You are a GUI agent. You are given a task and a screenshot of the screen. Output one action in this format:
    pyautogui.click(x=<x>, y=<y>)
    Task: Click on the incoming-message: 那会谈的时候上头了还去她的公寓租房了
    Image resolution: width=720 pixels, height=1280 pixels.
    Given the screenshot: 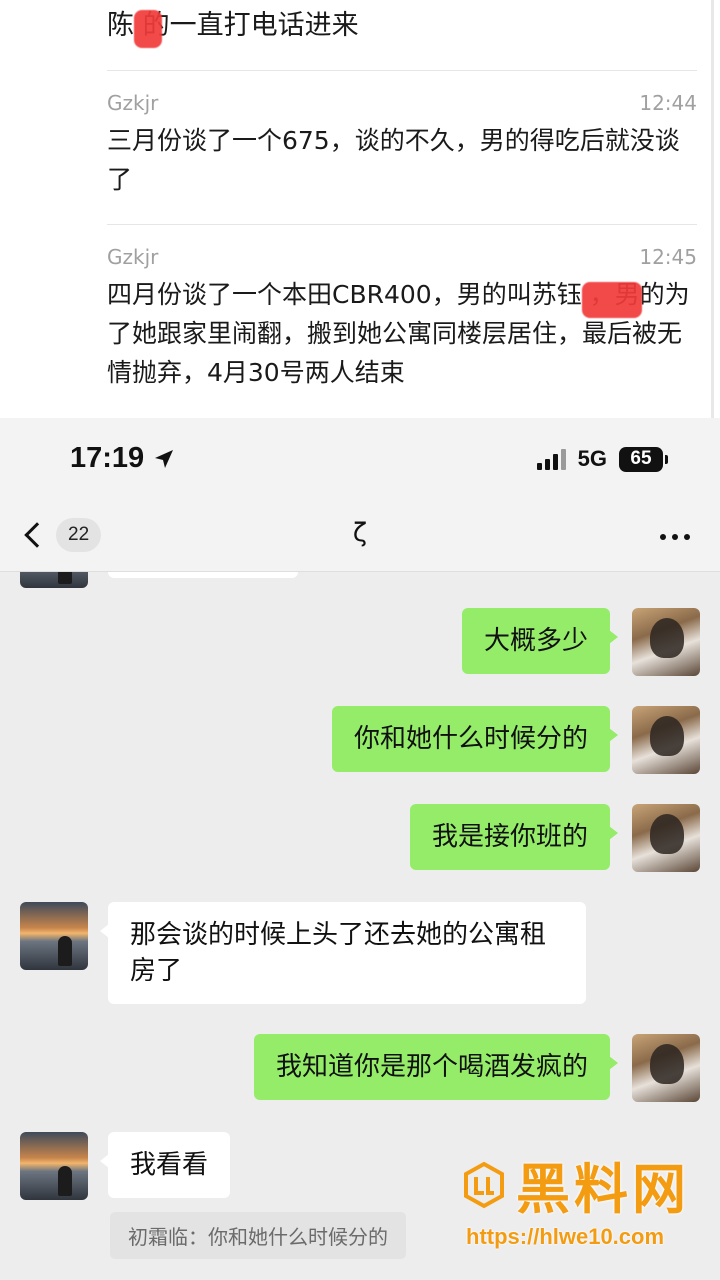 What is the action you would take?
    pyautogui.click(x=343, y=953)
    